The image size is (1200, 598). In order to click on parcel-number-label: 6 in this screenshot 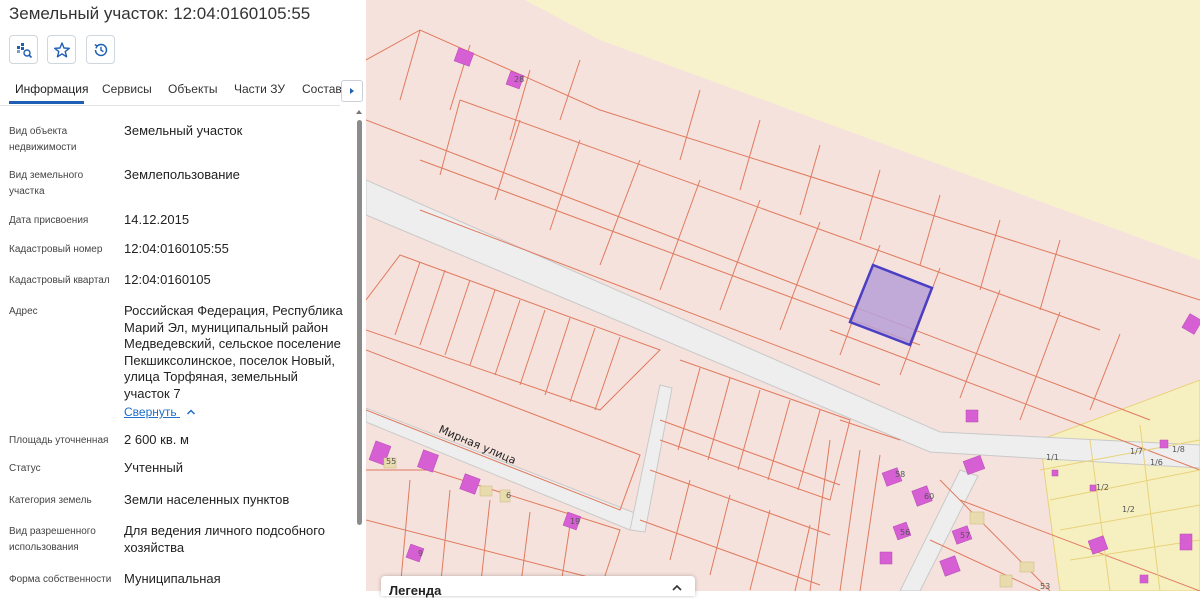, I will do `click(508, 495)`.